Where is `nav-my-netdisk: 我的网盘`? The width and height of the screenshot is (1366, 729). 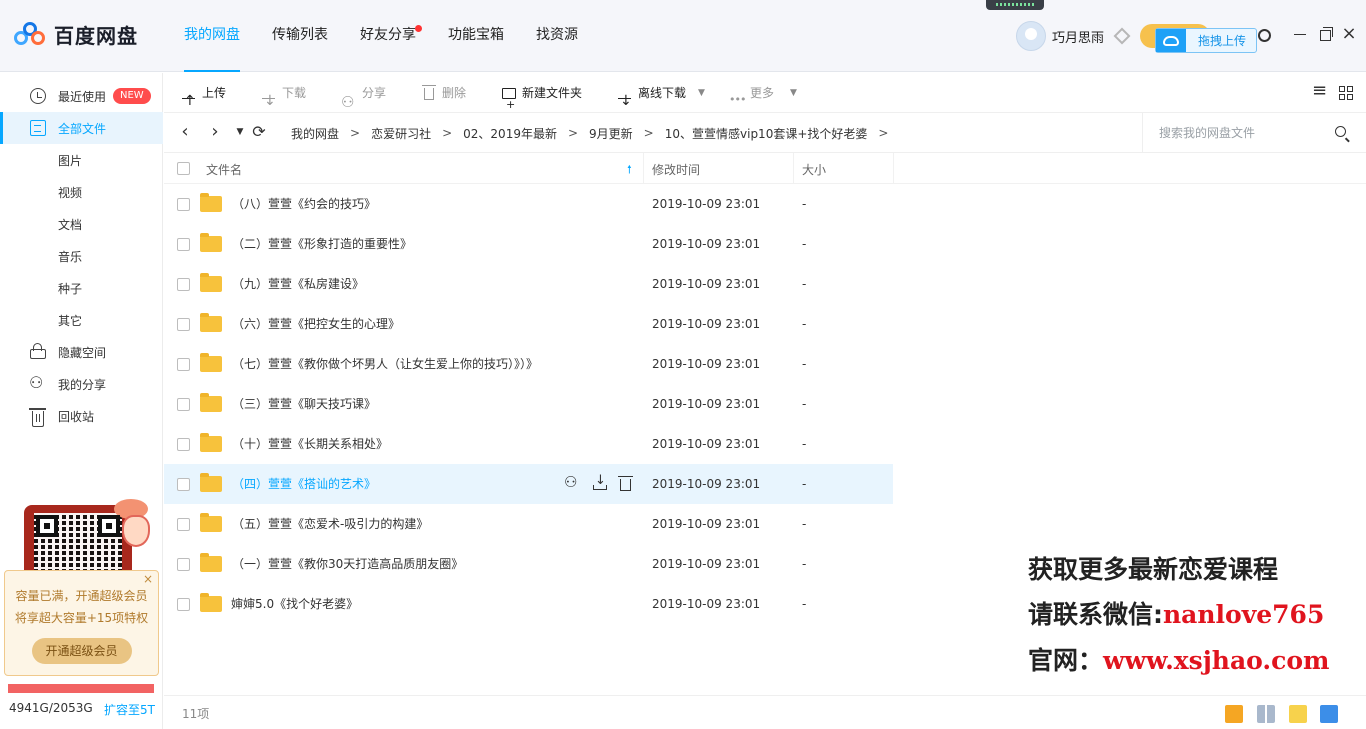 nav-my-netdisk: 我的网盘 is located at coordinates (212, 36).